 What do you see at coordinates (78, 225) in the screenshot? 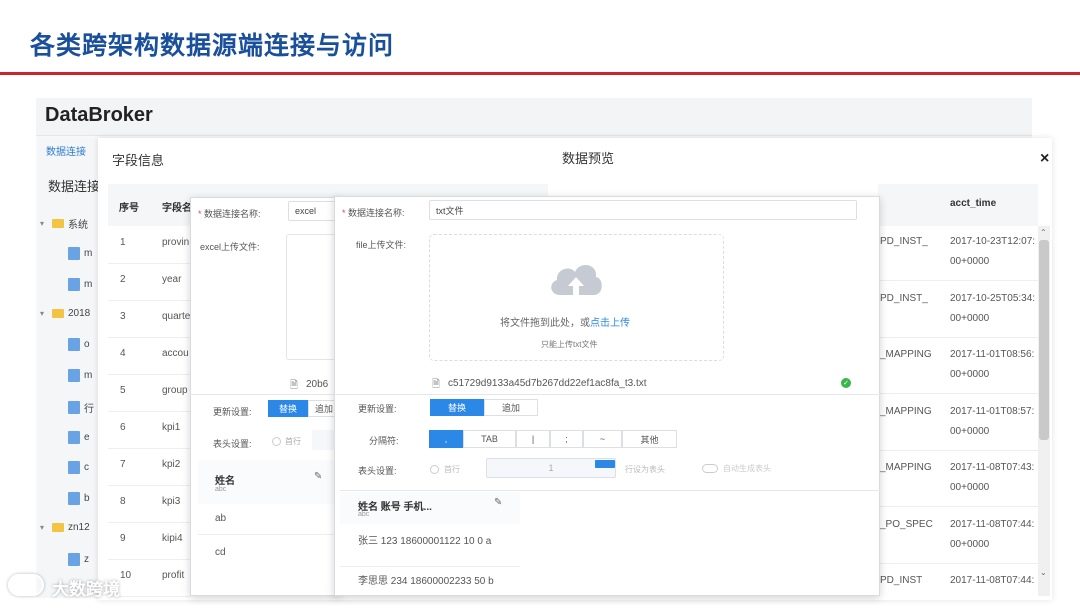
I see `tree-item-label: 系统` at bounding box center [78, 225].